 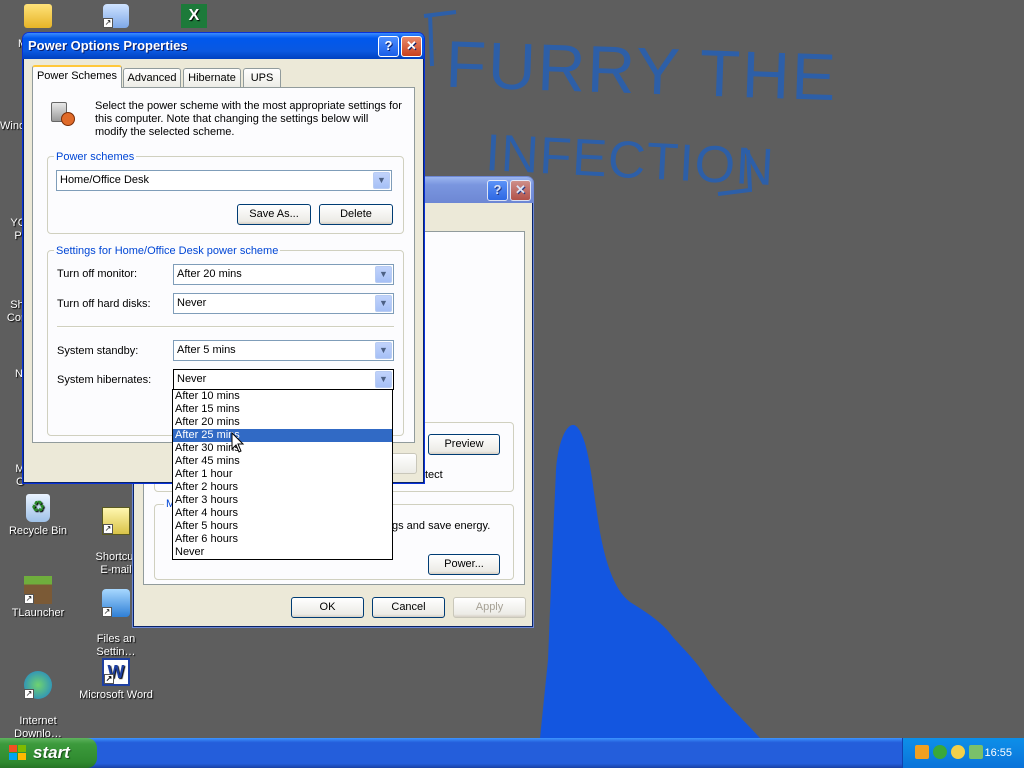 What do you see at coordinates (98, 351) in the screenshot?
I see `system-standby-label: System standby:` at bounding box center [98, 351].